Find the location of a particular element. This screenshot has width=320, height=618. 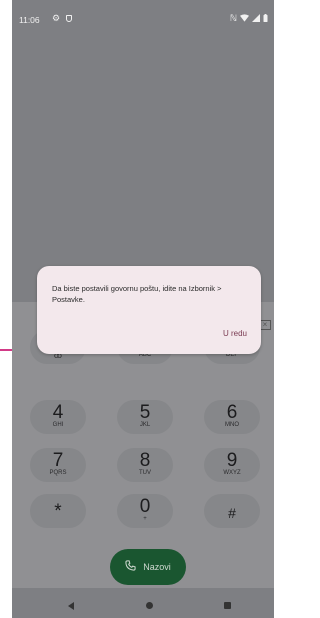

back-icon is located at coordinates (71, 606).